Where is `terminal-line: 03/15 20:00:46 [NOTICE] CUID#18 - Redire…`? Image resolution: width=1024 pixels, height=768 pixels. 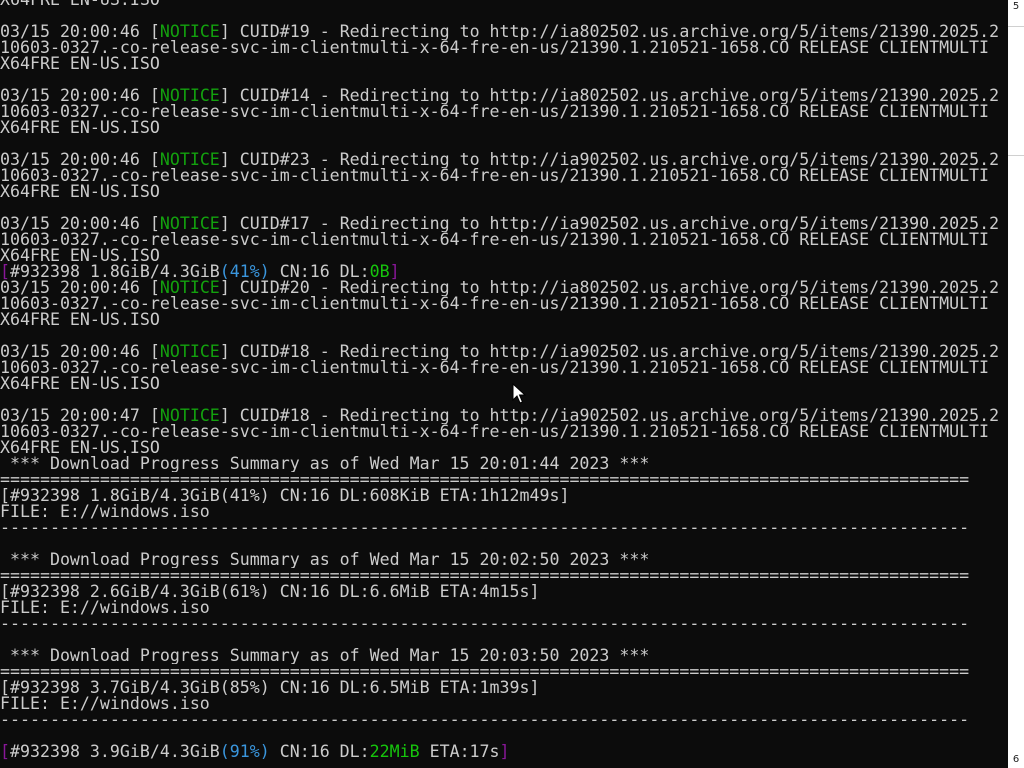
terminal-line: 03/15 20:00:46 [NOTICE] CUID#18 - Redire… is located at coordinates (504, 352).